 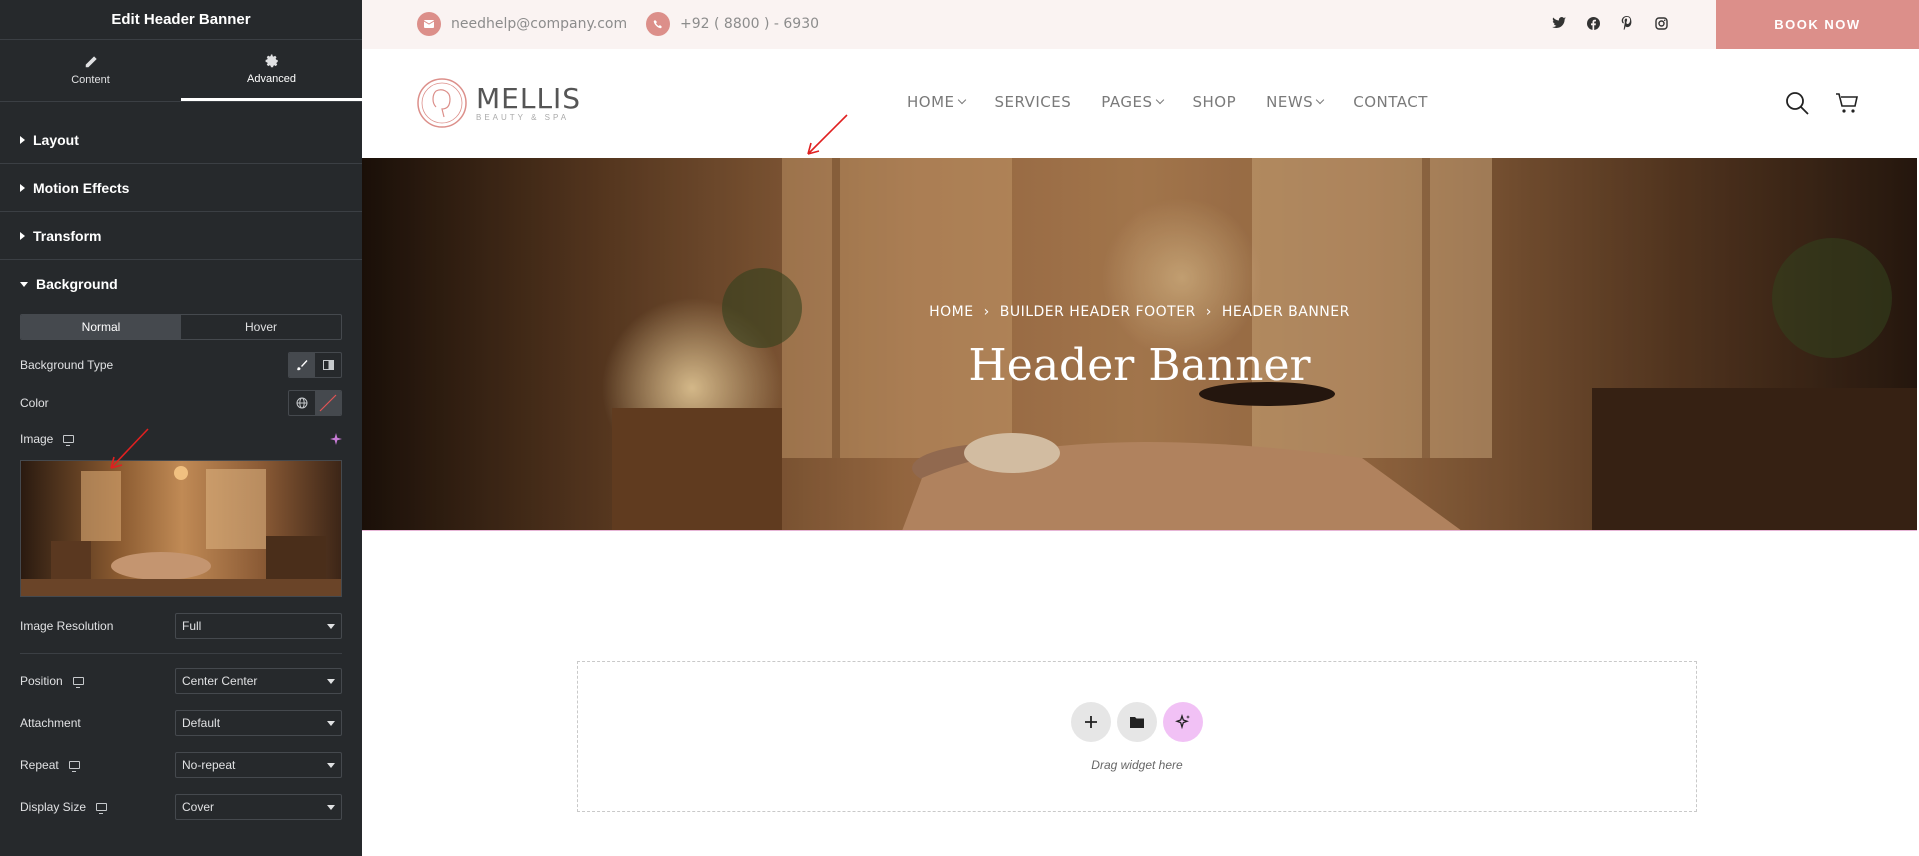 What do you see at coordinates (429, 24) in the screenshot?
I see `email-icon` at bounding box center [429, 24].